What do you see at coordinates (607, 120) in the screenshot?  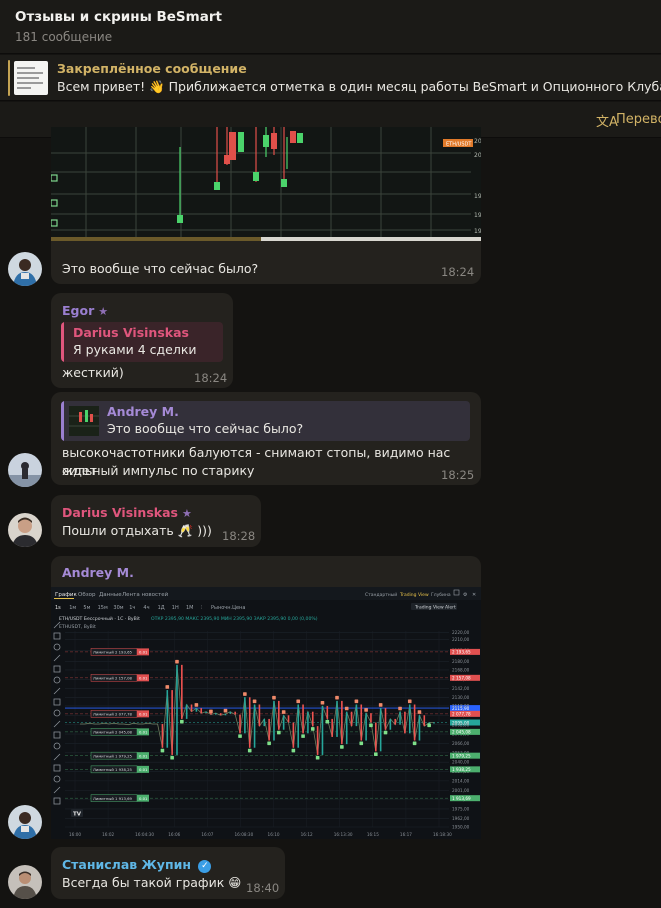 I see `translate-icon: 文A` at bounding box center [607, 120].